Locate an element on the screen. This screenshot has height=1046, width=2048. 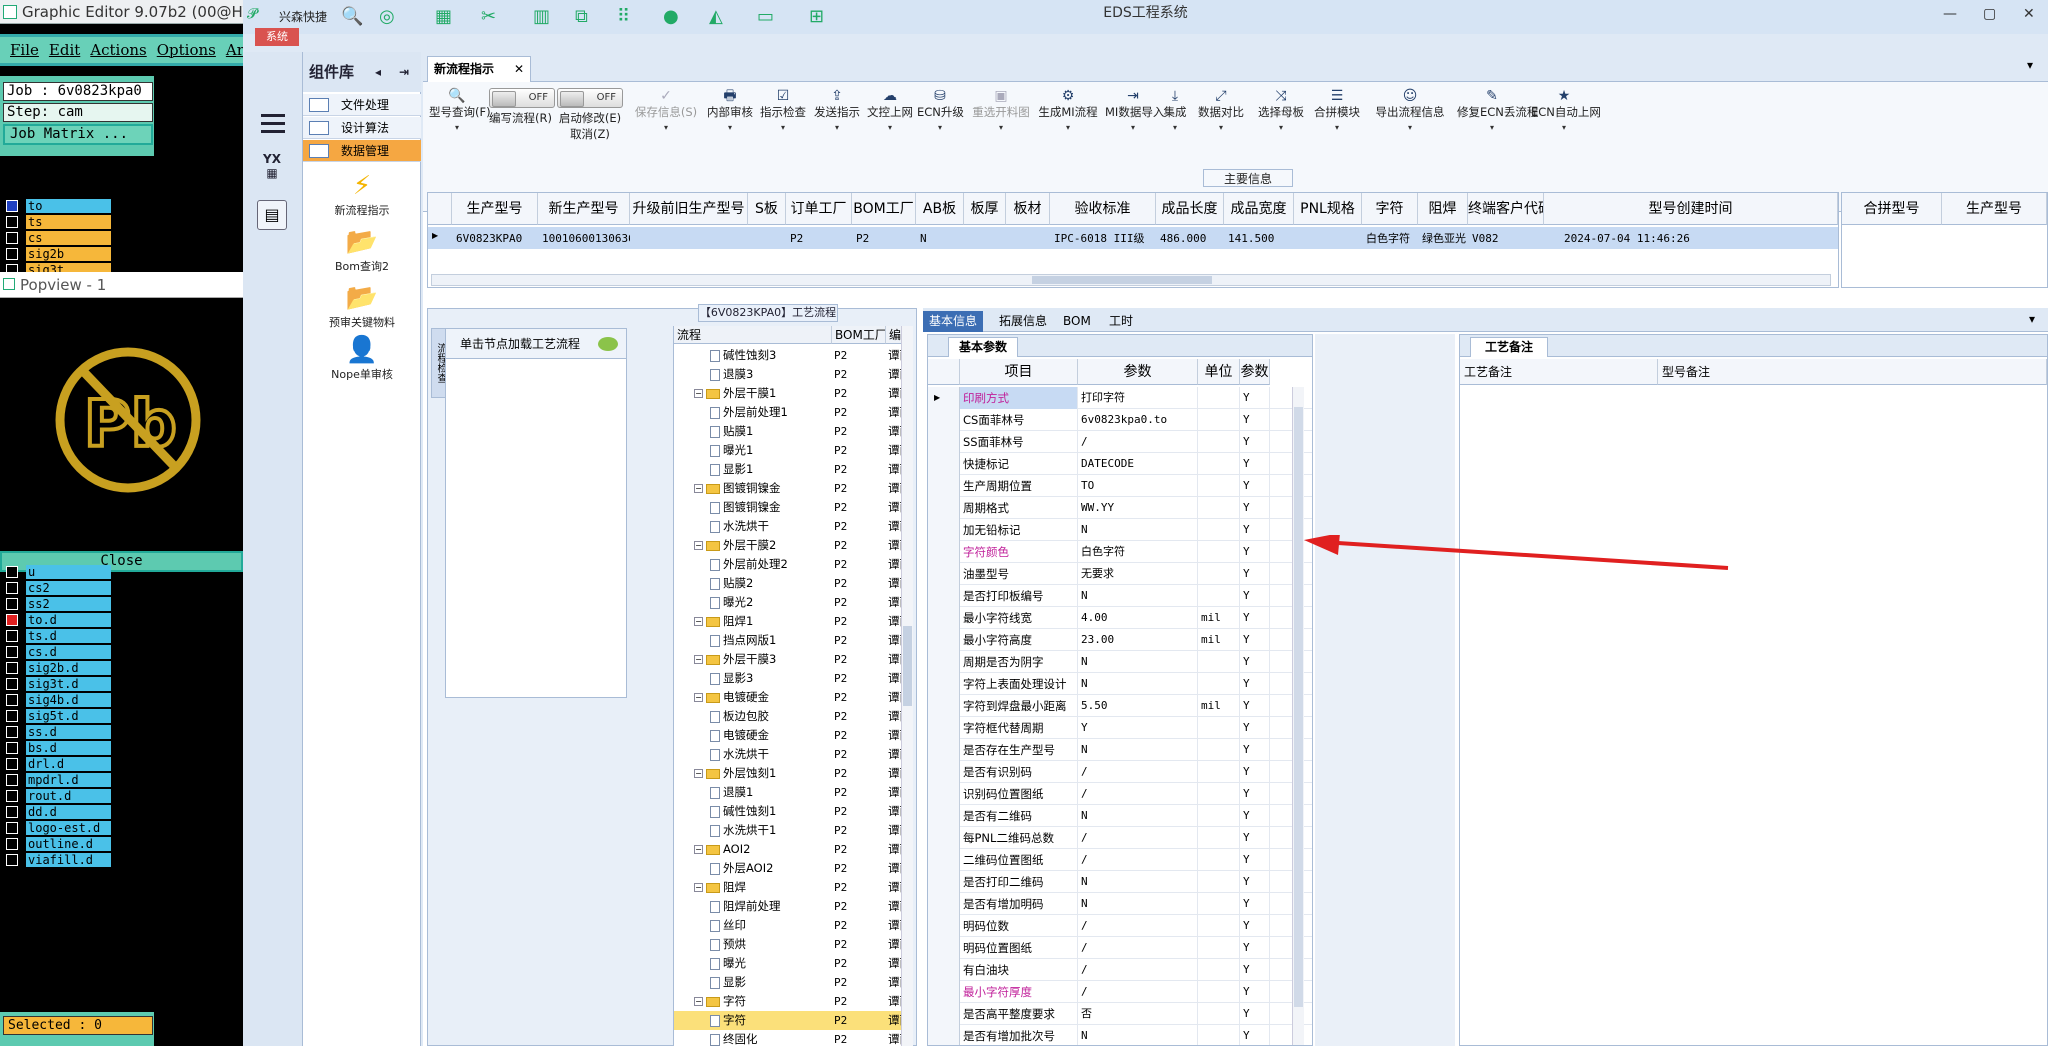
grid-cell: V082 is located at coordinates (1506, 239).